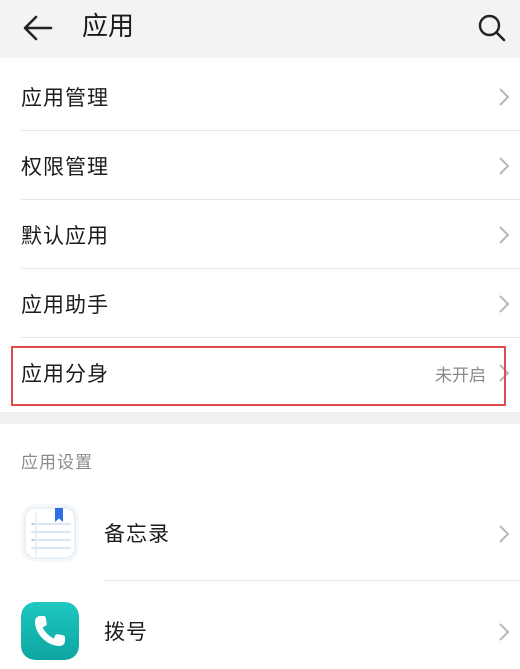 This screenshot has width=520, height=669. What do you see at coordinates (50, 631) in the screenshot?
I see `phone-icon` at bounding box center [50, 631].